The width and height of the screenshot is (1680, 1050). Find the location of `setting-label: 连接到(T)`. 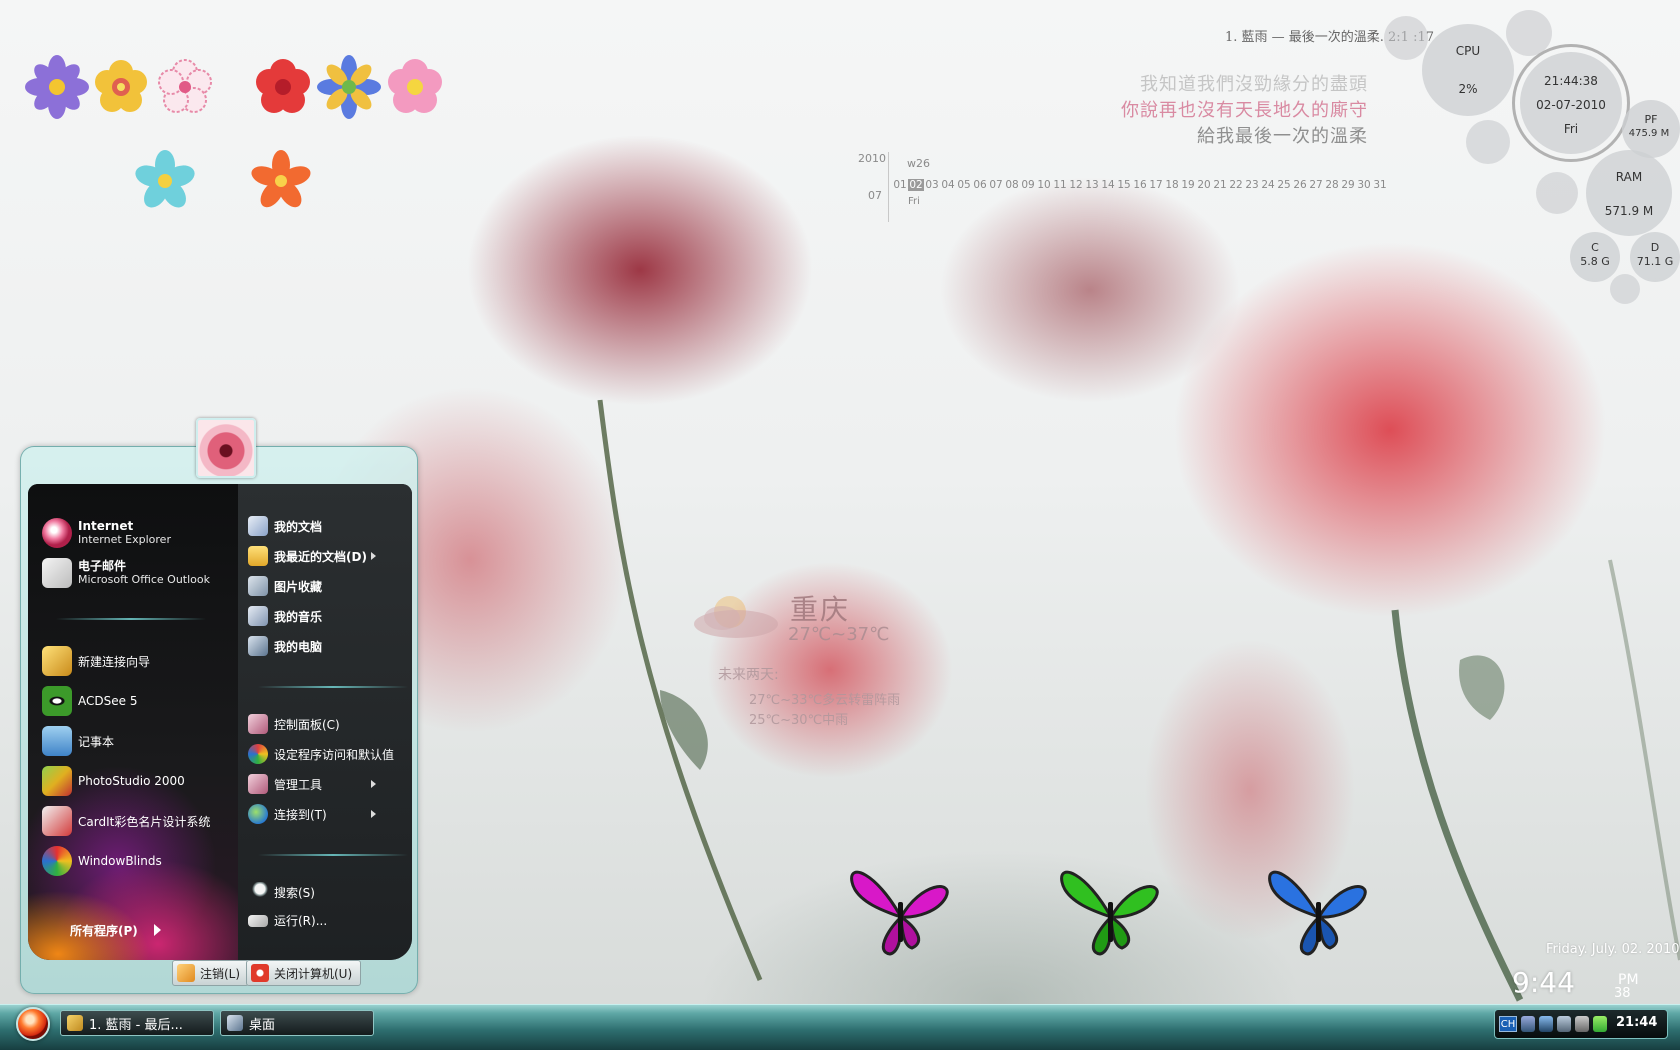

setting-label: 连接到(T) is located at coordinates (300, 814).